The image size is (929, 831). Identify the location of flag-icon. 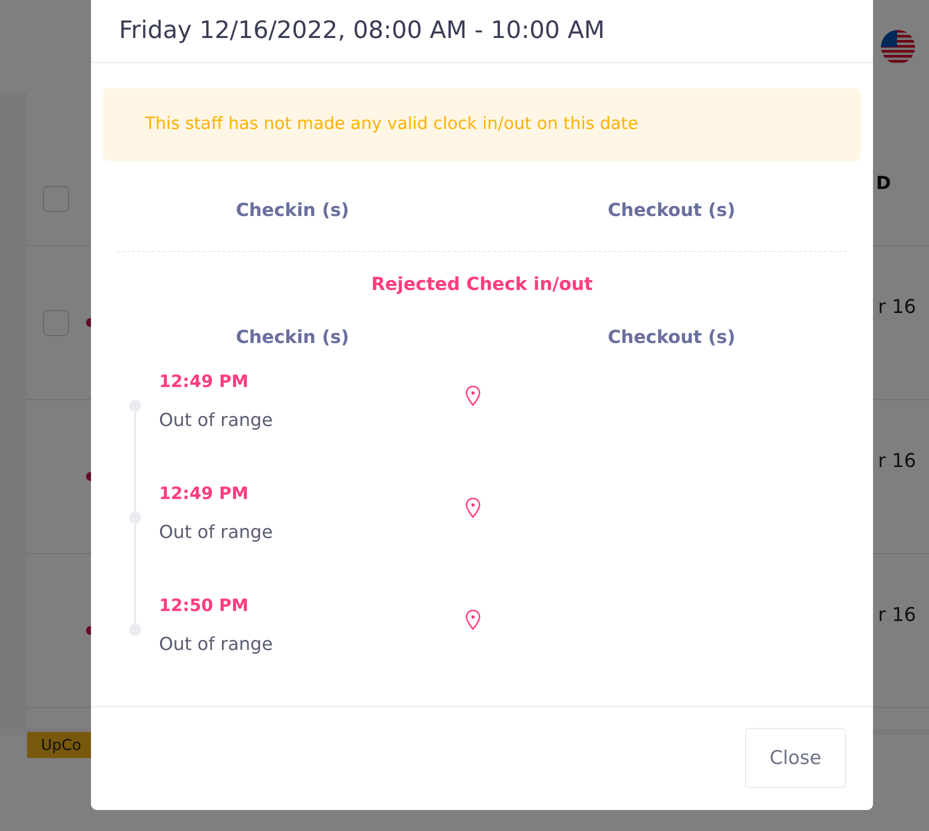
(898, 47).